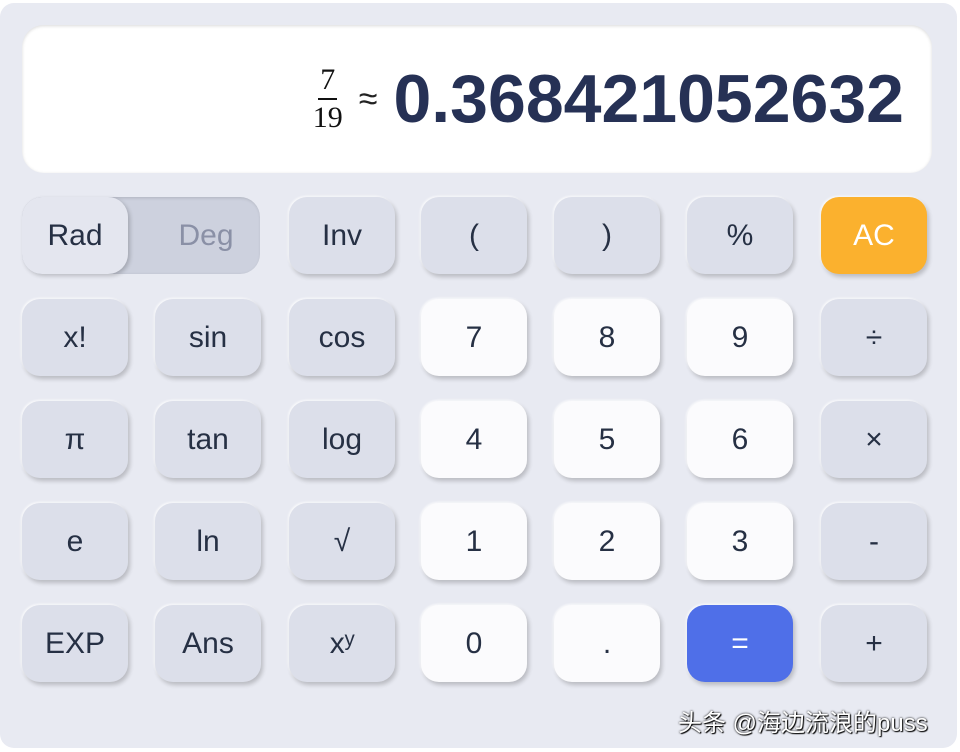 Image resolution: width=960 pixels, height=752 pixels. What do you see at coordinates (327, 117) in the screenshot?
I see `denominator: 19` at bounding box center [327, 117].